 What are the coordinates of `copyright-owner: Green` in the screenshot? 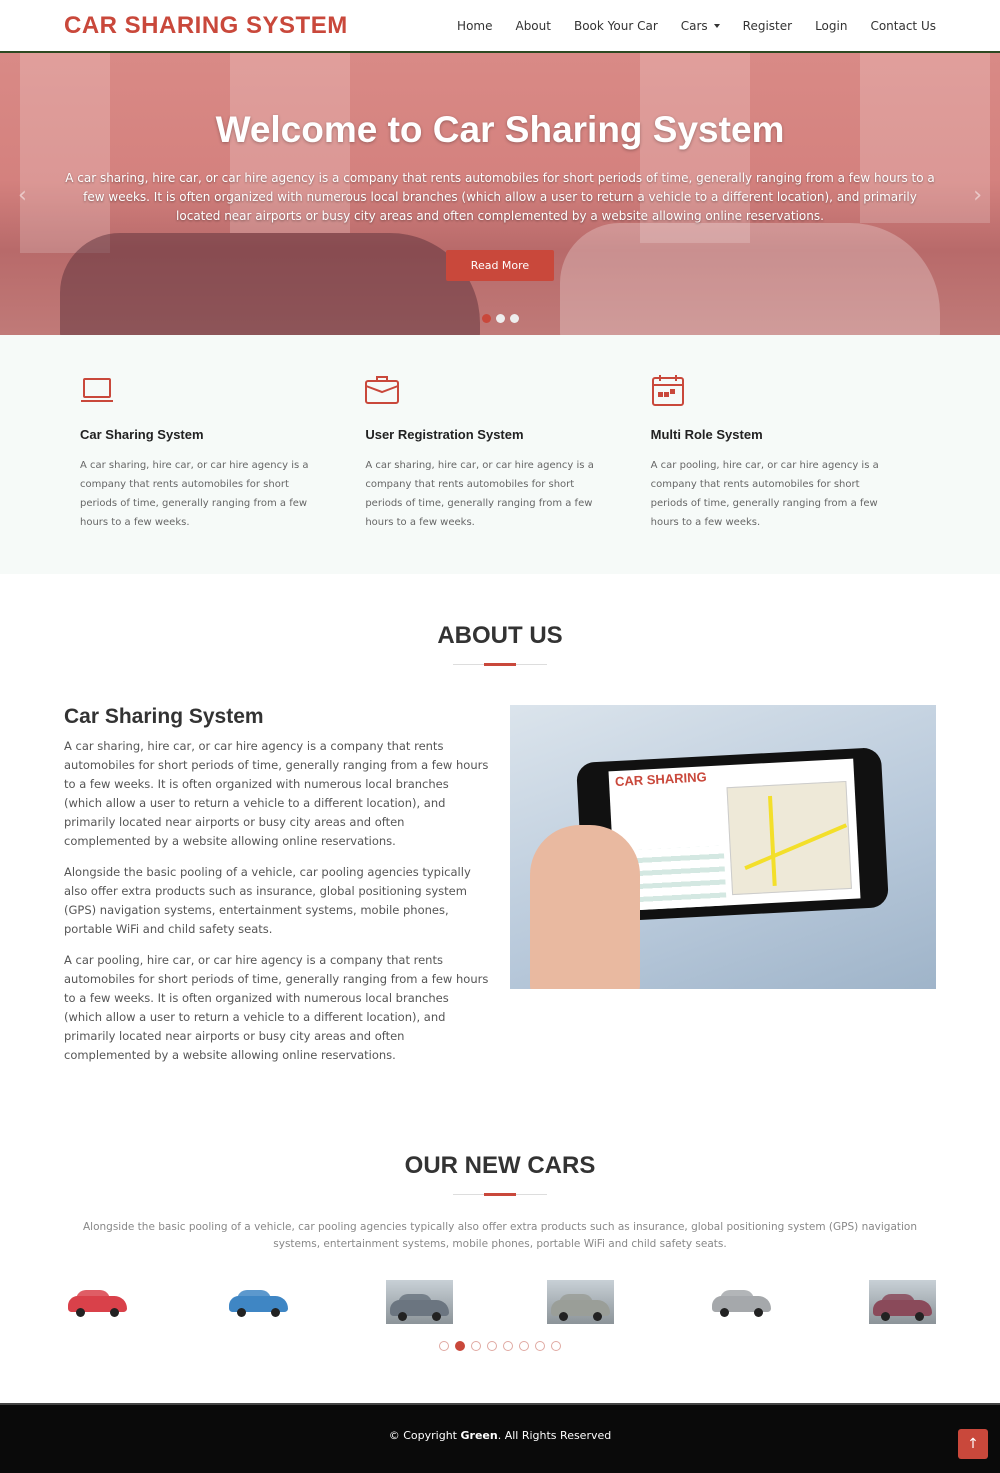 It's located at (479, 1435).